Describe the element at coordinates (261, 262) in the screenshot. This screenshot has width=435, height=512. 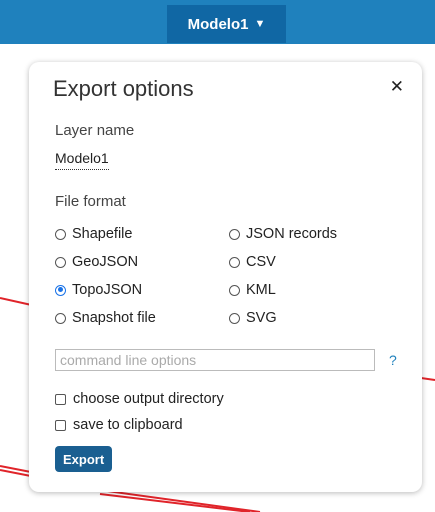
I see `format-option-label: CSV` at that location.